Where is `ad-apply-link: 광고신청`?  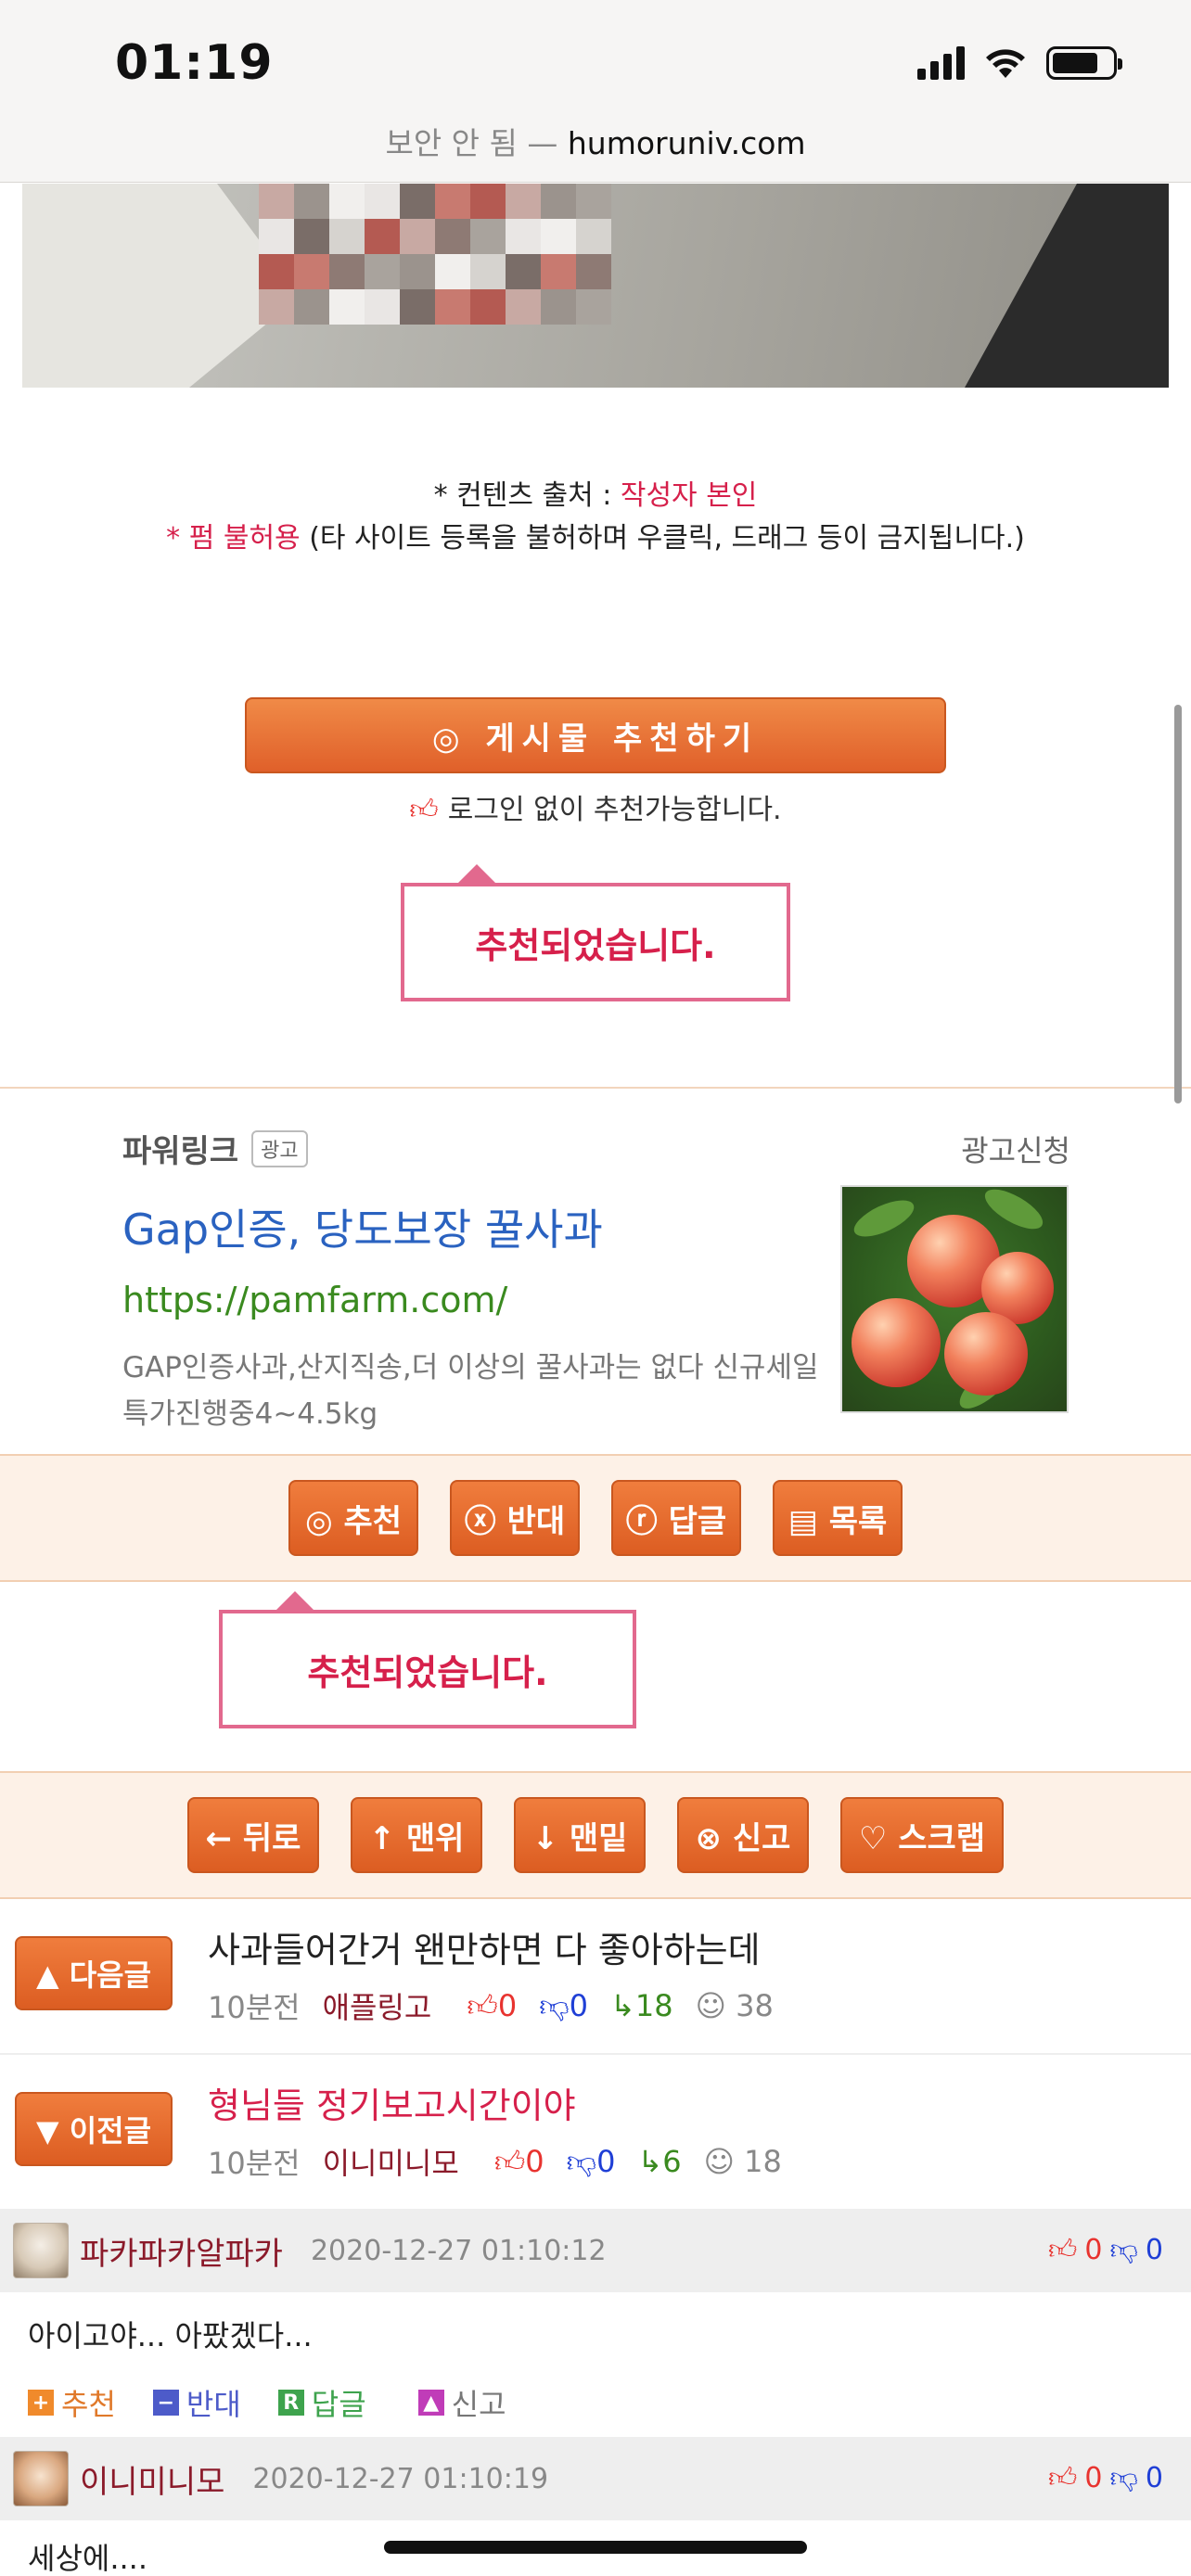 ad-apply-link: 광고신청 is located at coordinates (1015, 1149).